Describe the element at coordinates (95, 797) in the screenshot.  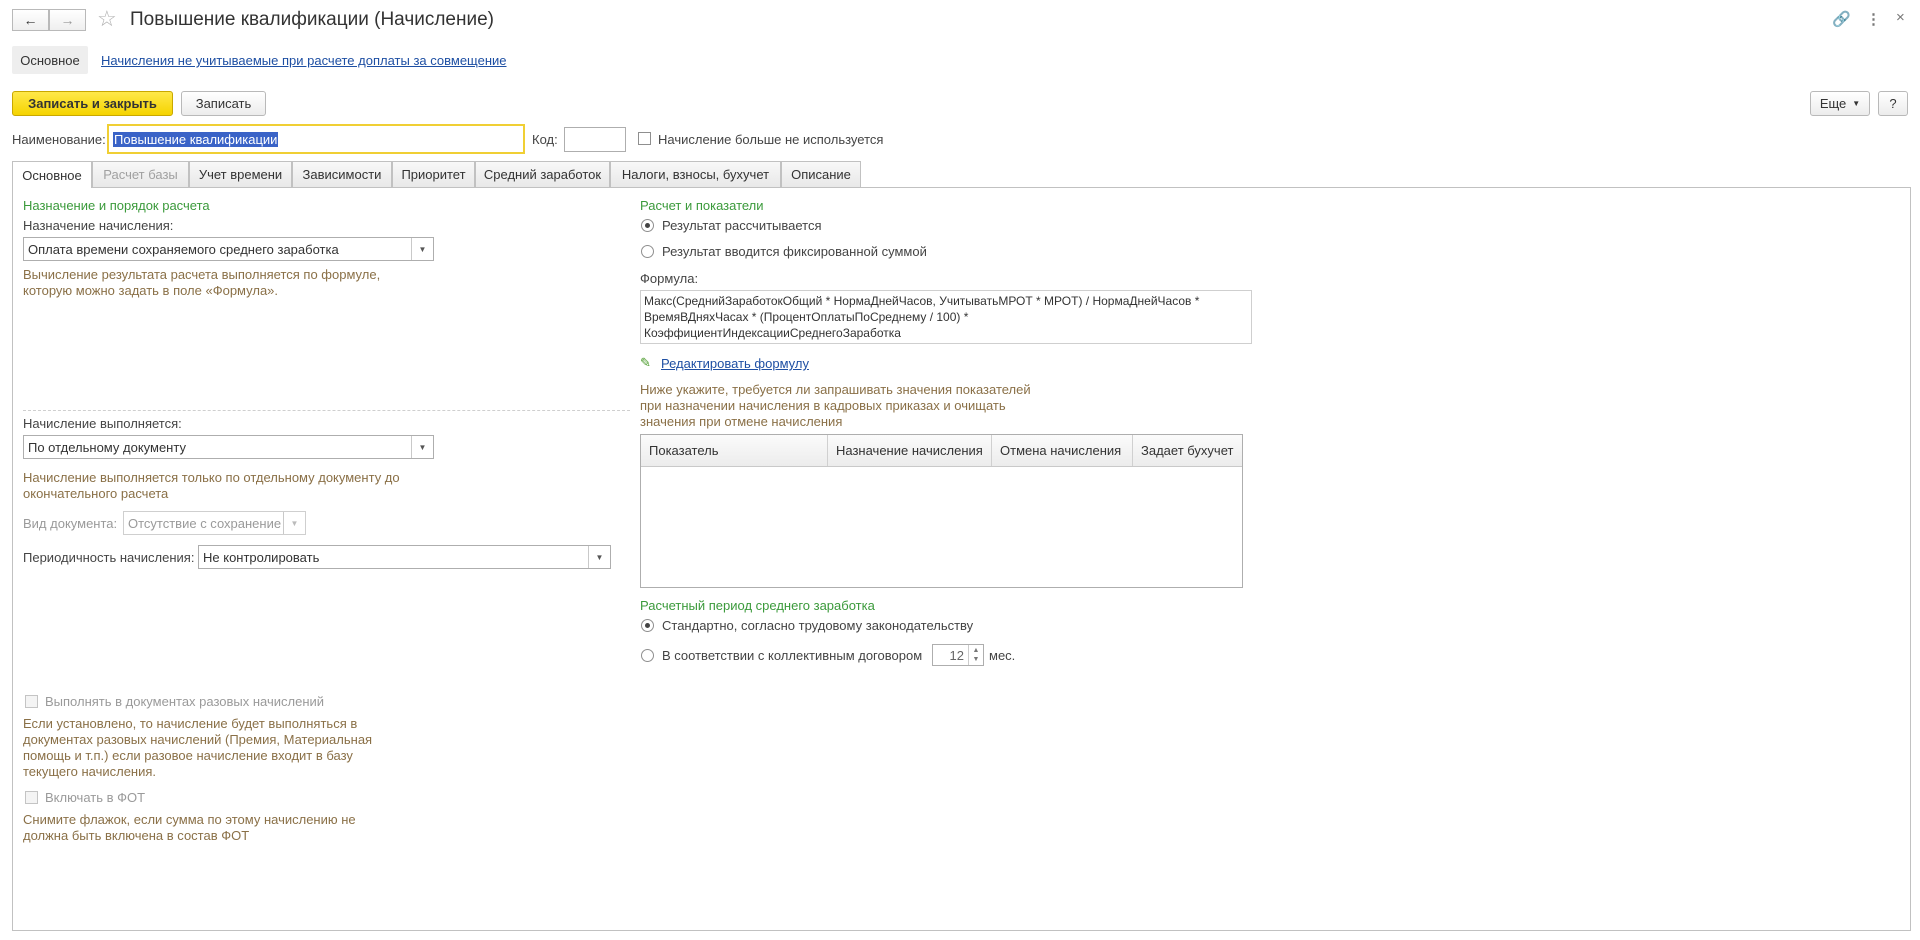
I see `fot-label: Включать в ФОТ` at that location.